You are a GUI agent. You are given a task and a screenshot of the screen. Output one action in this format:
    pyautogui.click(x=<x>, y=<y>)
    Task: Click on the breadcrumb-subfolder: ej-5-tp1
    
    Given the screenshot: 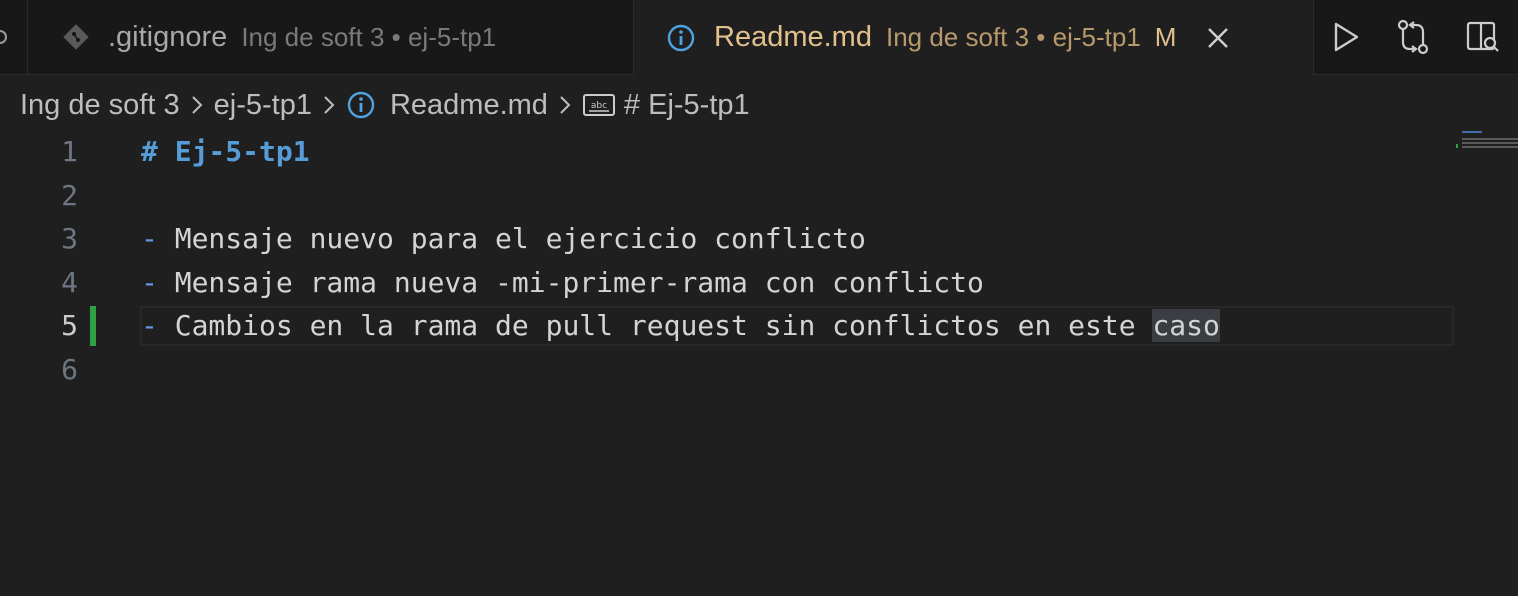 What is the action you would take?
    pyautogui.click(x=263, y=105)
    